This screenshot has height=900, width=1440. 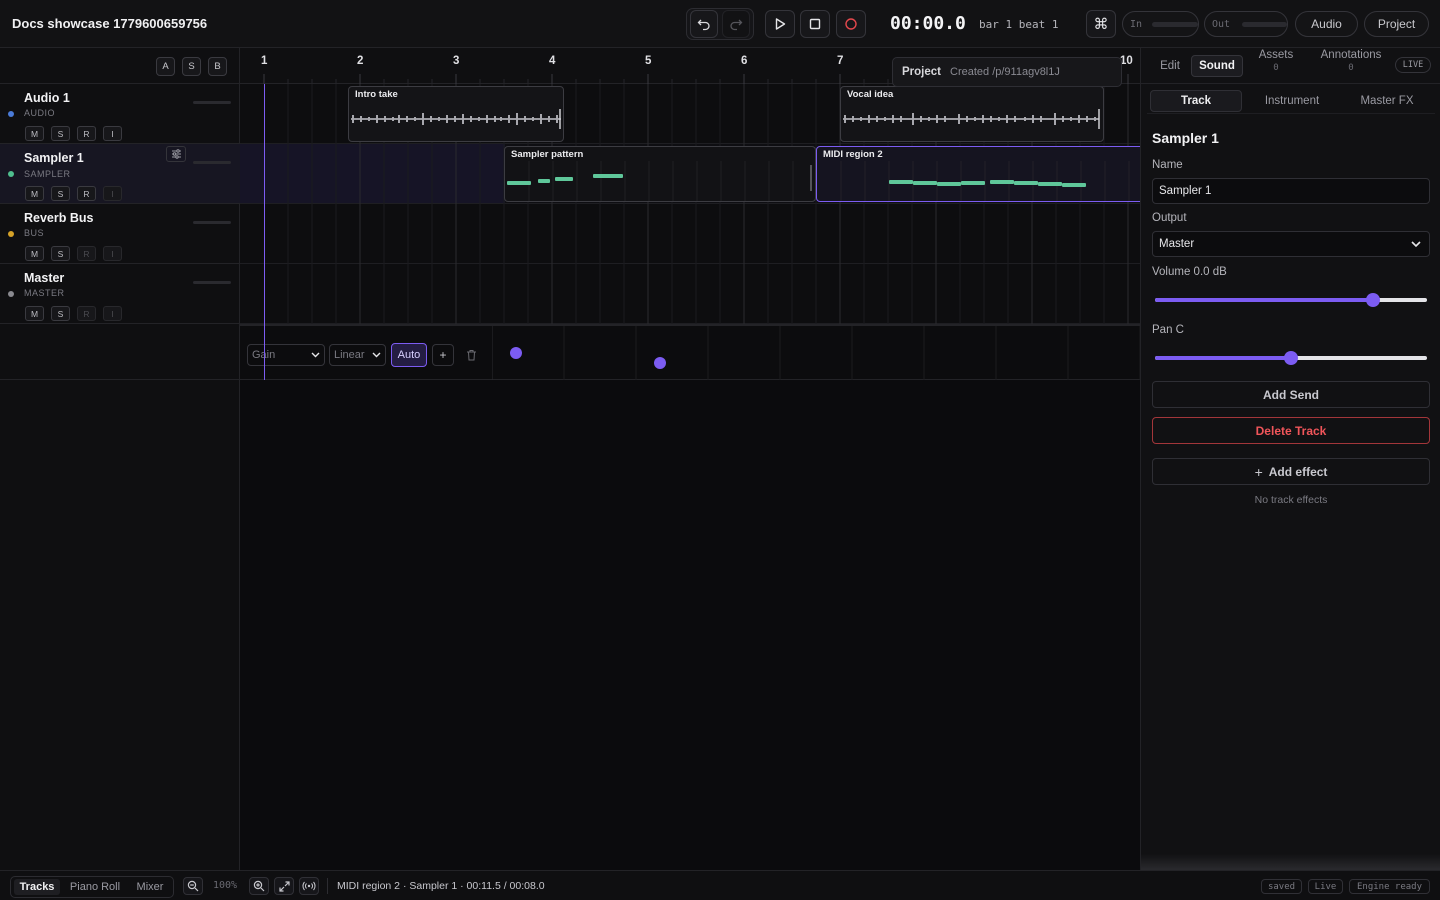 I want to click on add-automation-point-button: +, so click(x=443, y=355).